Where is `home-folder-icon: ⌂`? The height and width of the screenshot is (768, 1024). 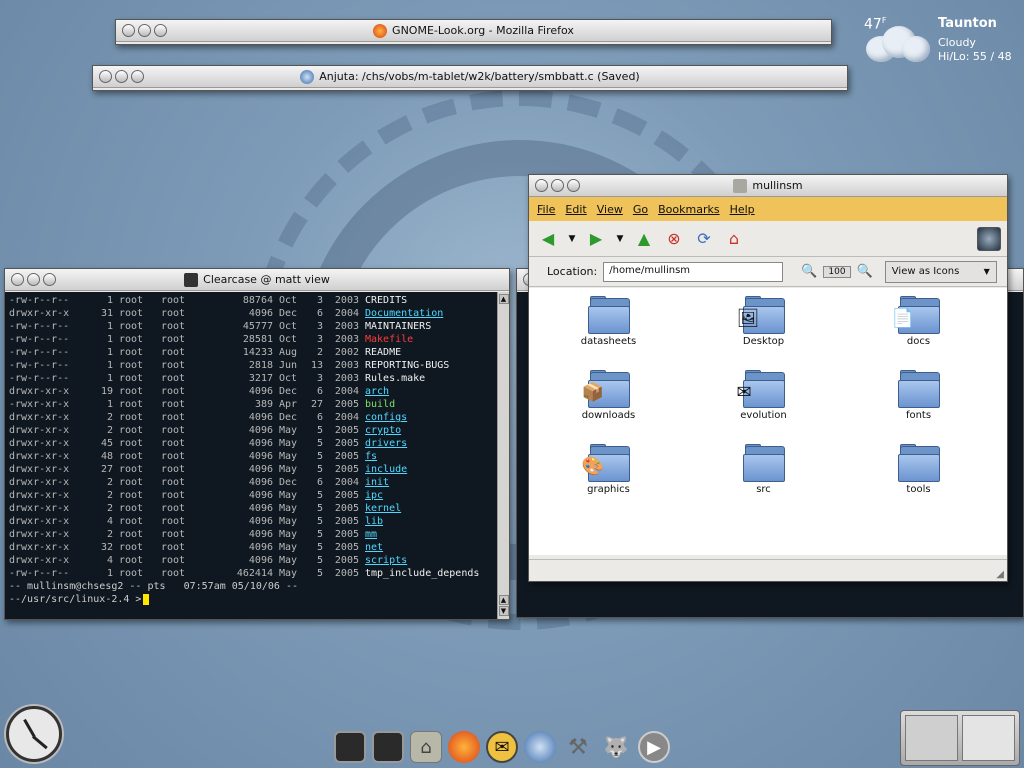
home-folder-icon: ⌂ is located at coordinates (426, 747).